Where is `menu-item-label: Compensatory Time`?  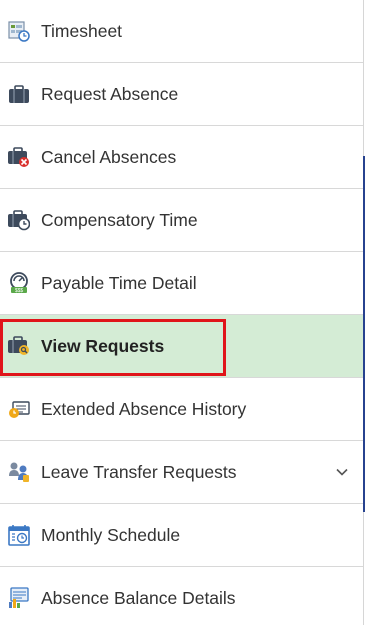 menu-item-label: Compensatory Time is located at coordinates (119, 219).